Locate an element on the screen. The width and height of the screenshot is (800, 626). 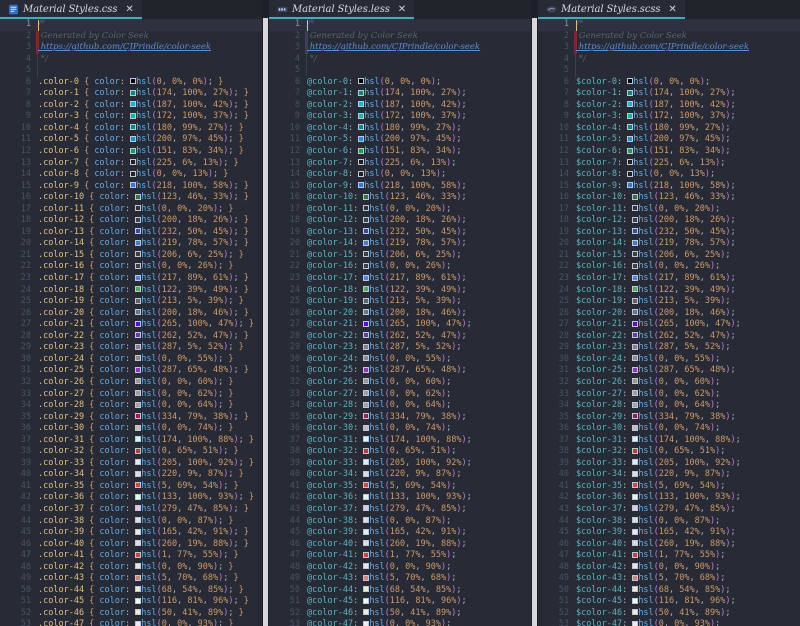
code-line: 29 $color-23: hsl(287, 5%, 52%); is located at coordinates (669, 348).